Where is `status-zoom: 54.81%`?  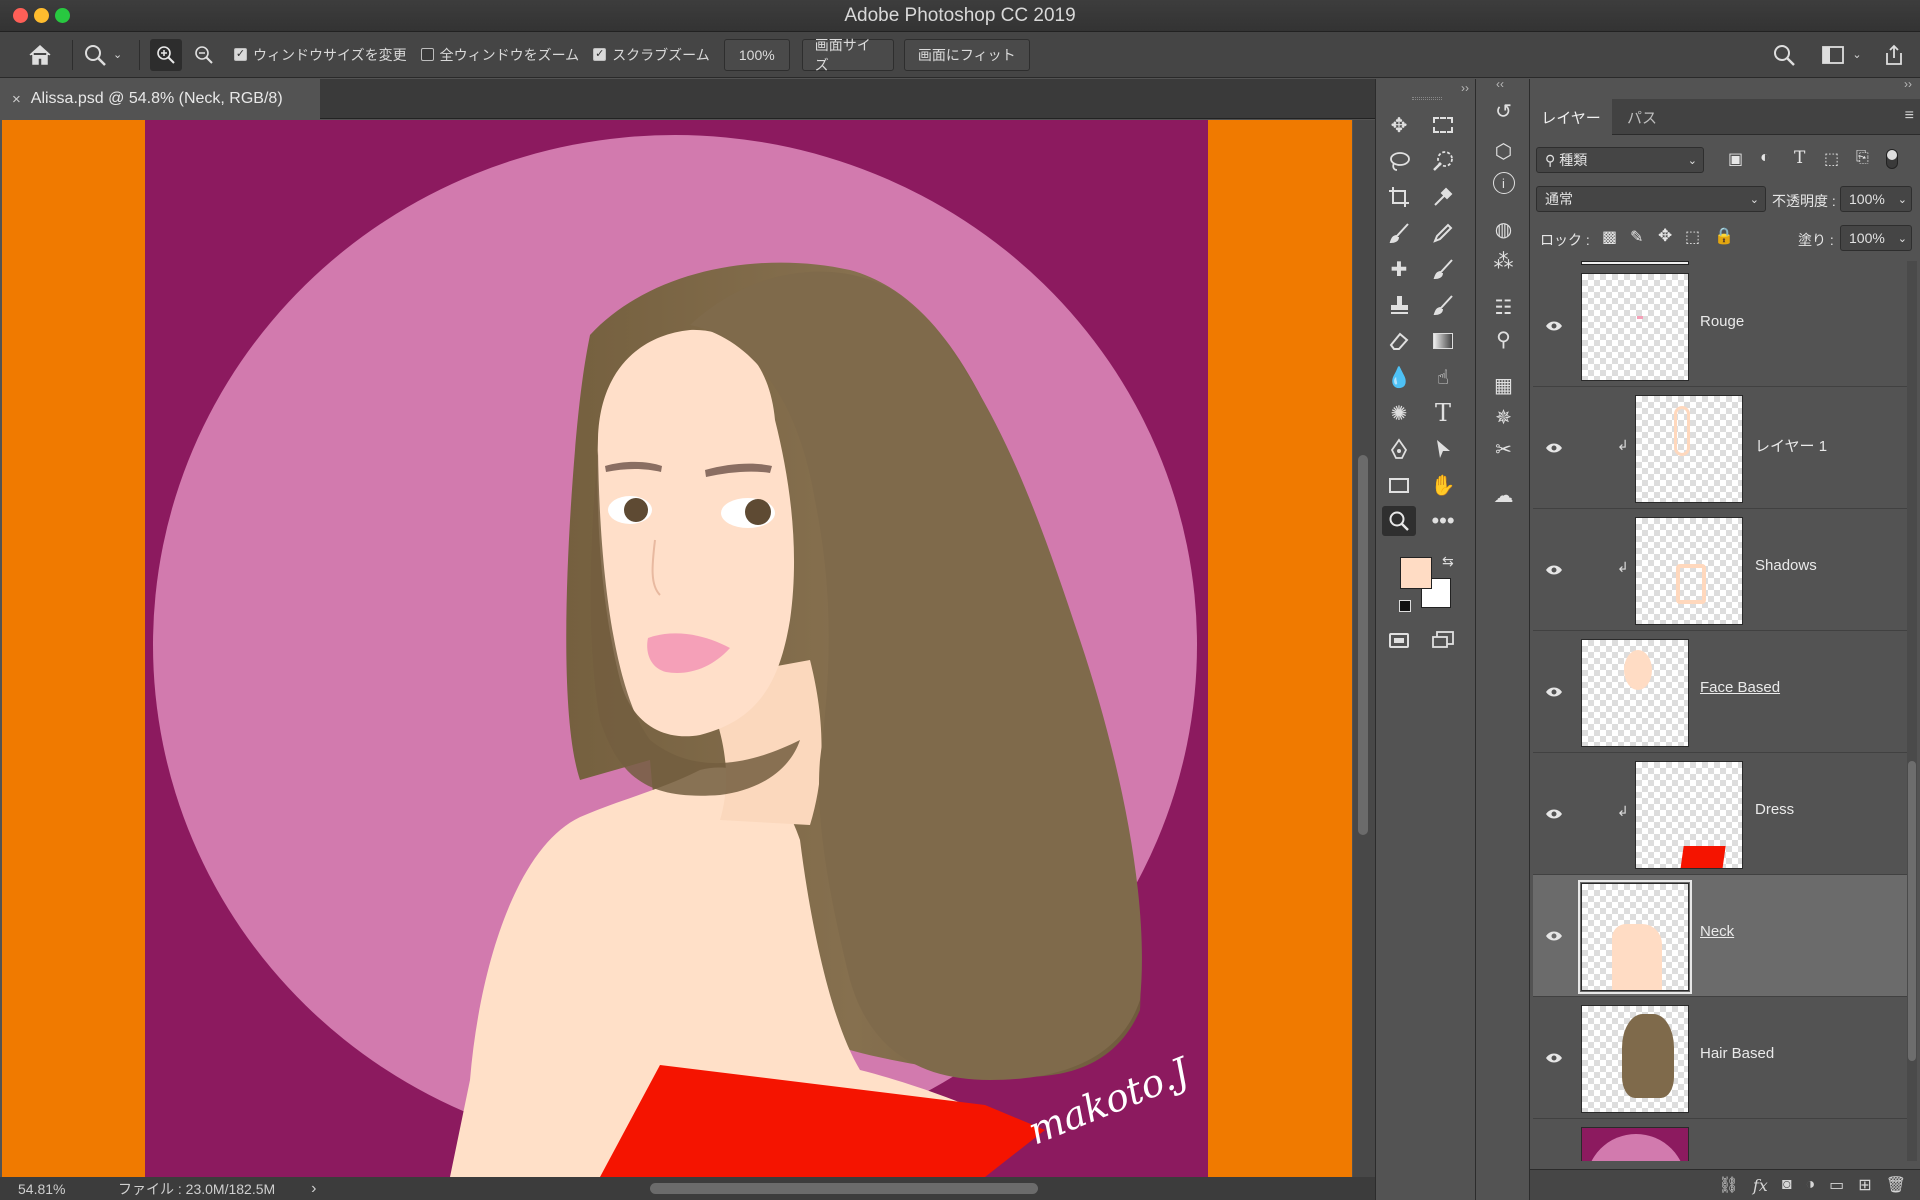
status-zoom: 54.81% is located at coordinates (68, 1189).